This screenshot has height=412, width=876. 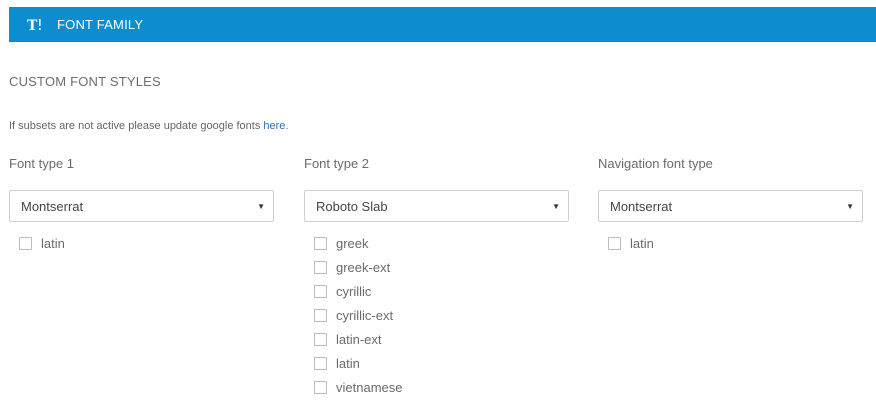 I want to click on font-type-1-subsets: latin, so click(x=141, y=243).